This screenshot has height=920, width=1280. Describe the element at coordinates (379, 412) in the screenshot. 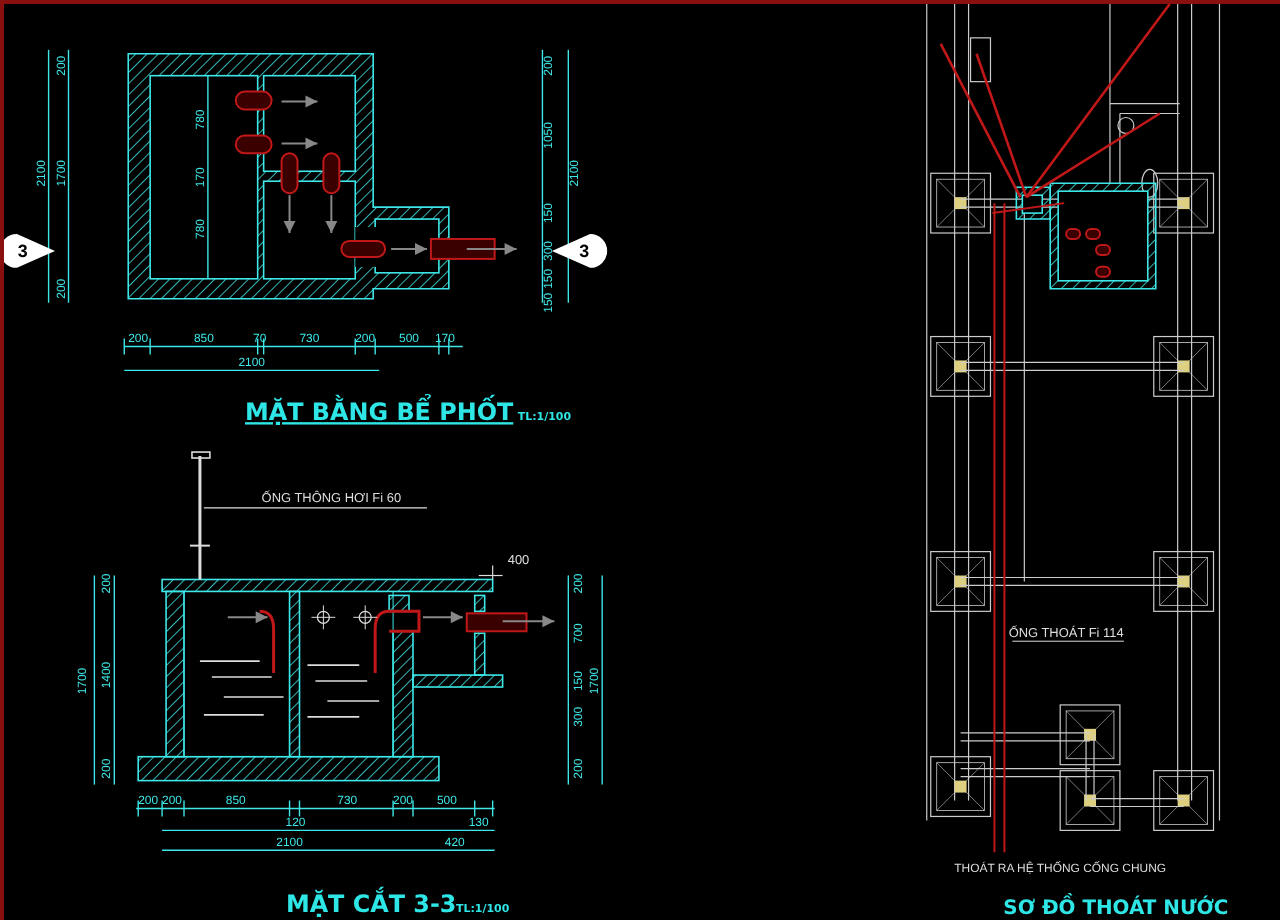

I see `drawing-title: MẶT BẰNG BỂ PHỐT` at that location.